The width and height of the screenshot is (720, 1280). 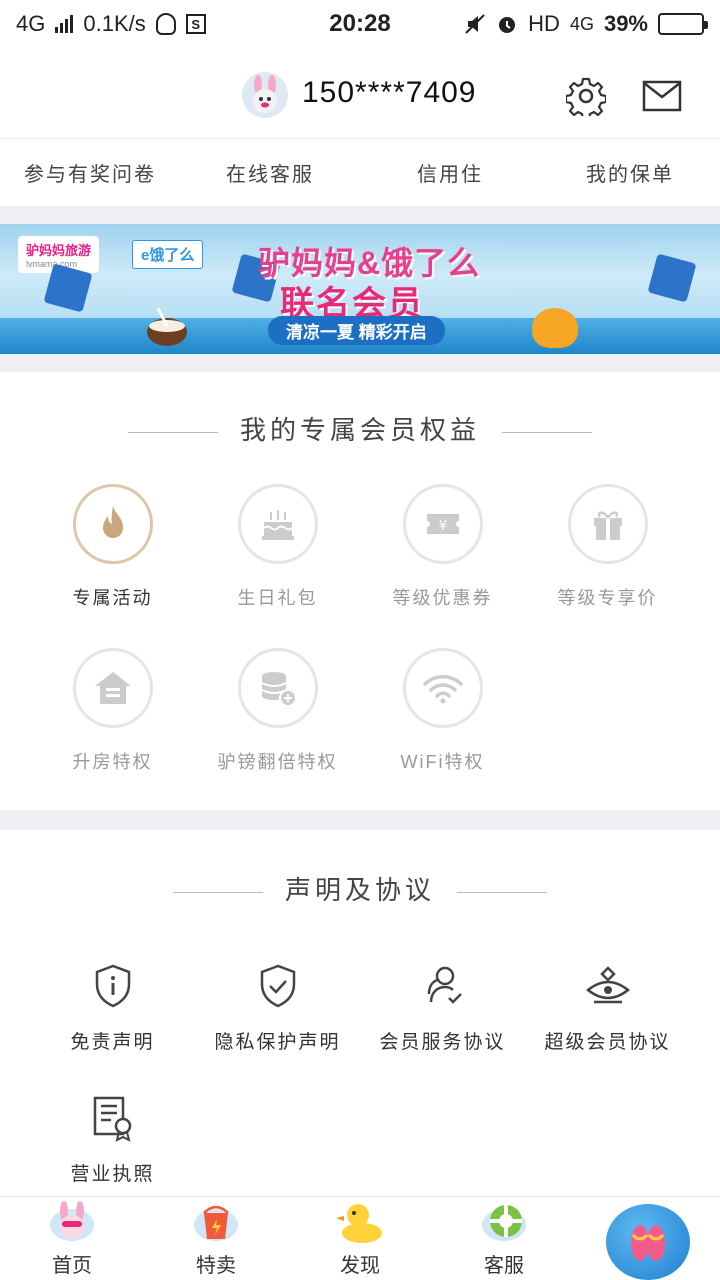 I want to click on wifi-icon, so click(x=442, y=689).